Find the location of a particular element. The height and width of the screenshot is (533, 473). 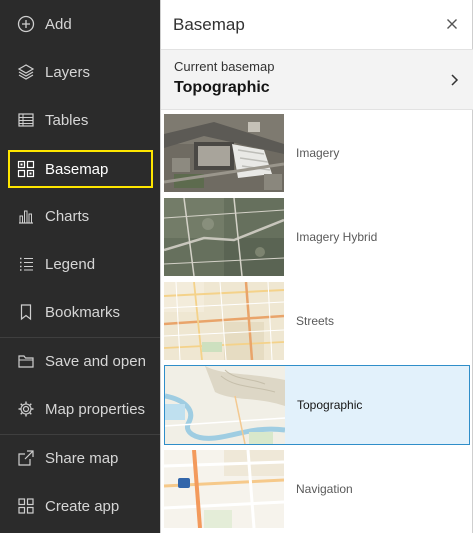

sidebar-item-add: Add is located at coordinates (80, 24).